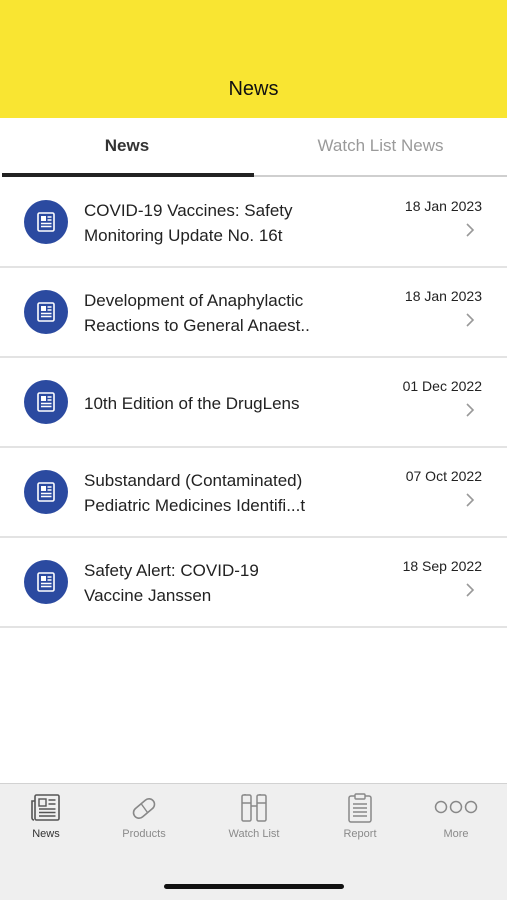 This screenshot has width=507, height=900. I want to click on tab-news: News, so click(127, 147).